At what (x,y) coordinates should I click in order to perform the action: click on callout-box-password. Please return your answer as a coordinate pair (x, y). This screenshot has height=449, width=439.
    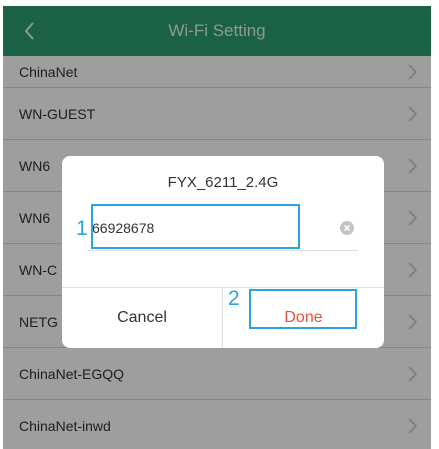
    Looking at the image, I should click on (195, 226).